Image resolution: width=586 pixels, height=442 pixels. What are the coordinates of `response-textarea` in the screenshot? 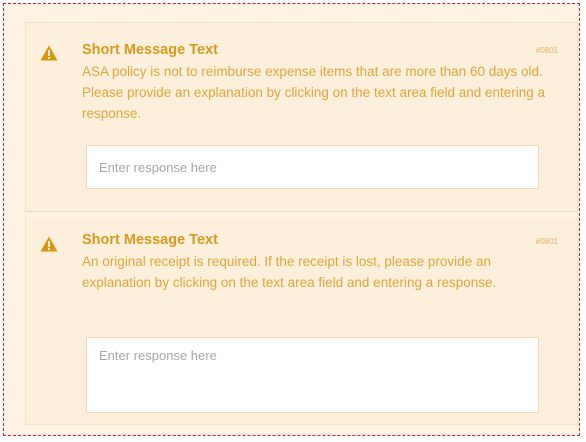 It's located at (312, 375).